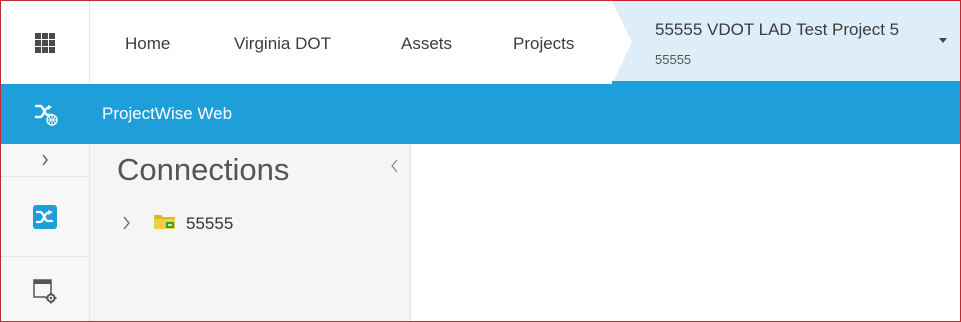 The width and height of the screenshot is (961, 322). Describe the element at coordinates (147, 42) in the screenshot. I see `nav-home: Home` at that location.